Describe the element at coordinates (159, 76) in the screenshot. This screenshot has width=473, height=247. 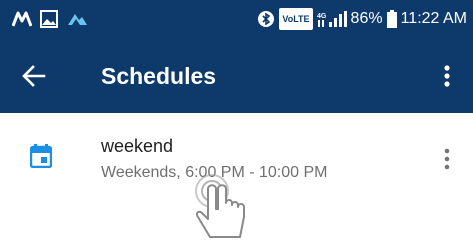
I see `page-title: Schedules` at that location.